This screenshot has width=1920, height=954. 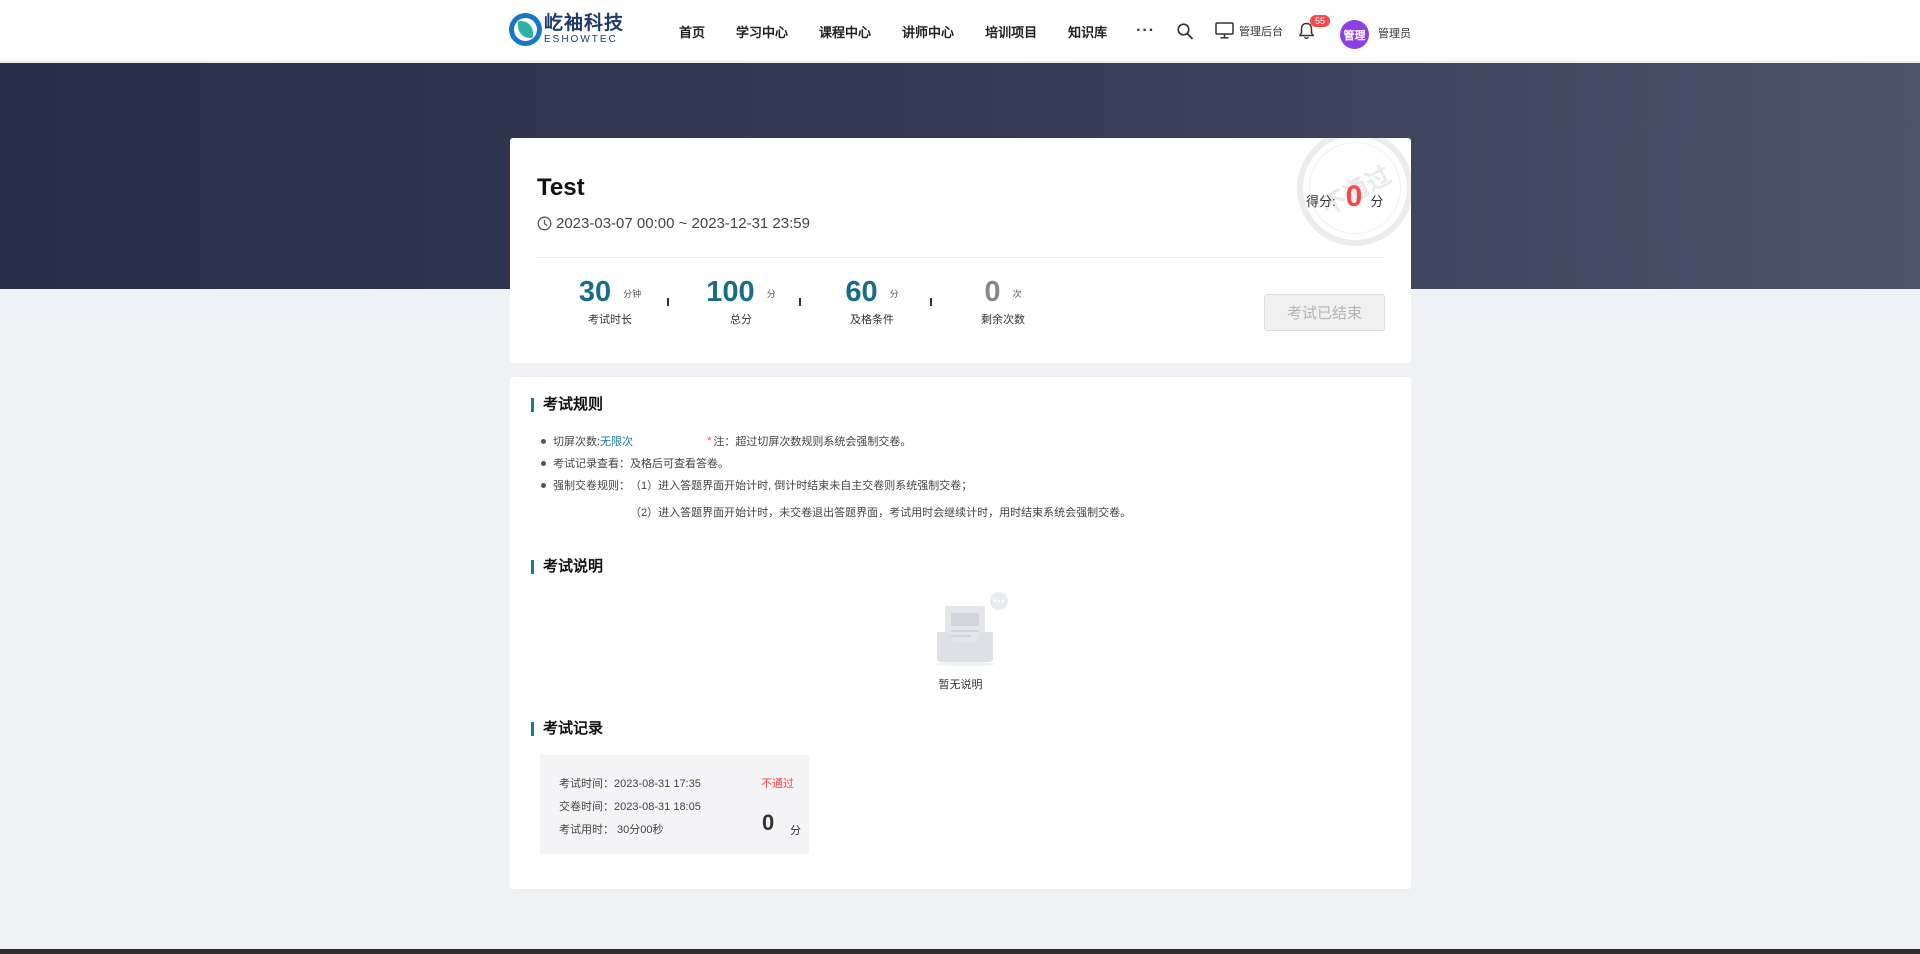 I want to click on rule-value: 无限次, so click(x=617, y=442).